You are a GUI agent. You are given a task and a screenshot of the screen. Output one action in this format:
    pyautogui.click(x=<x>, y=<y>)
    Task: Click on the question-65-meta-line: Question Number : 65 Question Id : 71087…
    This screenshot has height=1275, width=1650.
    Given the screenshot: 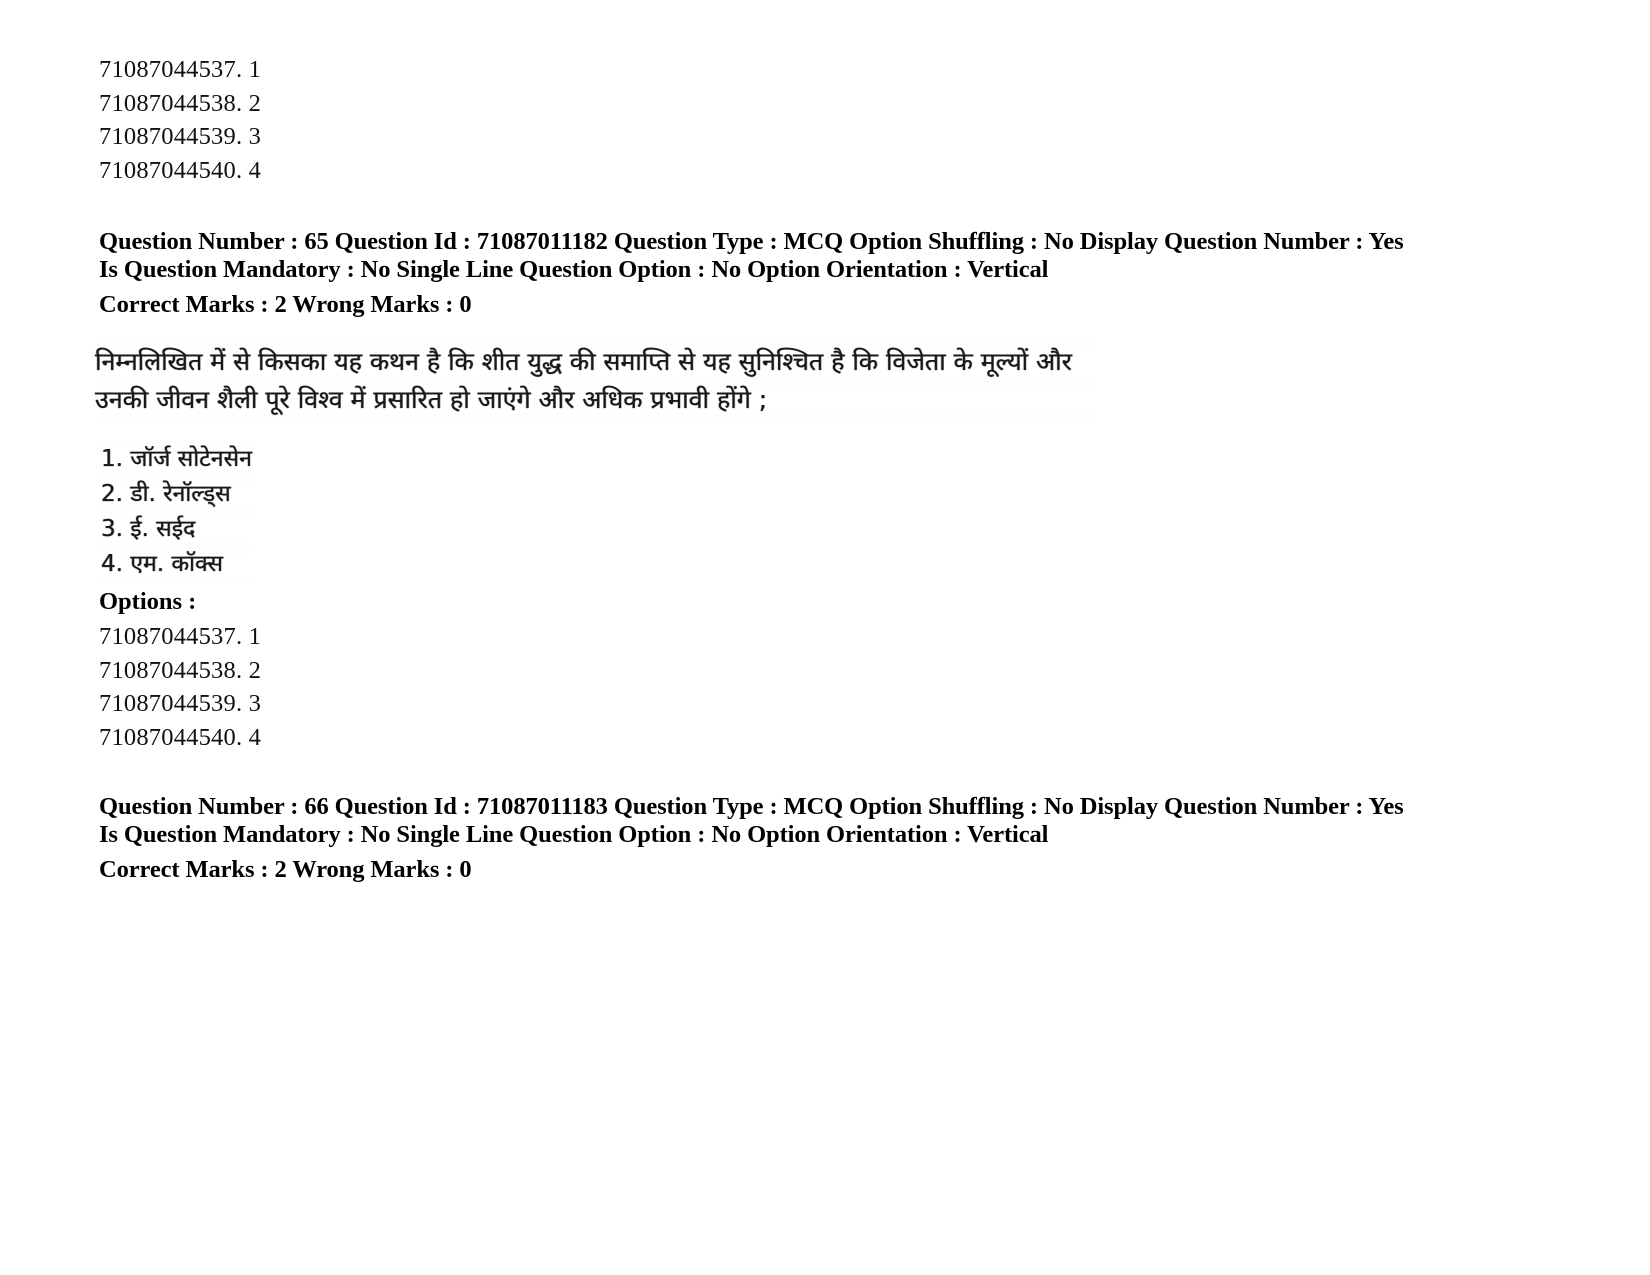 What is the action you would take?
    pyautogui.click(x=754, y=255)
    